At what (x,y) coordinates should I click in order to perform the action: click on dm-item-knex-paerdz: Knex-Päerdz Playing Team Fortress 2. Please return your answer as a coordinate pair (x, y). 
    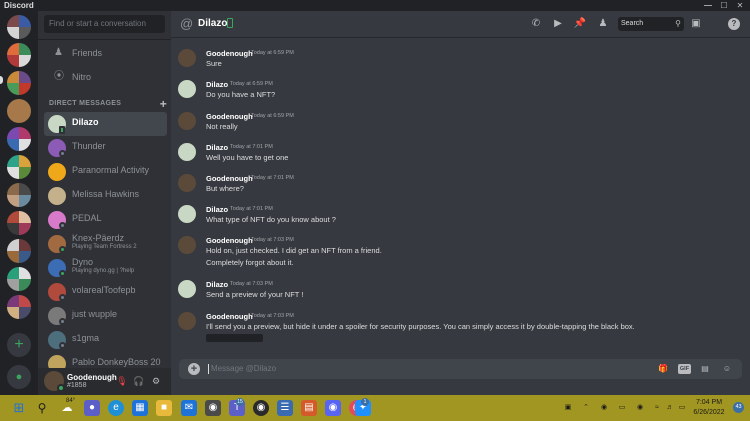
    Looking at the image, I should click on (105, 244).